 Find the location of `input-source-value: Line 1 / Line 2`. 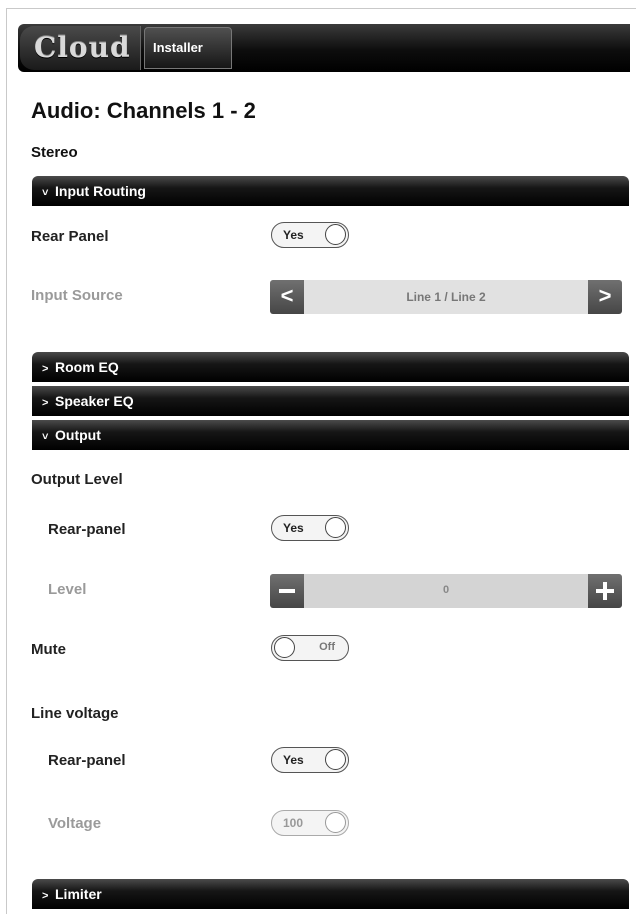

input-source-value: Line 1 / Line 2 is located at coordinates (446, 297).